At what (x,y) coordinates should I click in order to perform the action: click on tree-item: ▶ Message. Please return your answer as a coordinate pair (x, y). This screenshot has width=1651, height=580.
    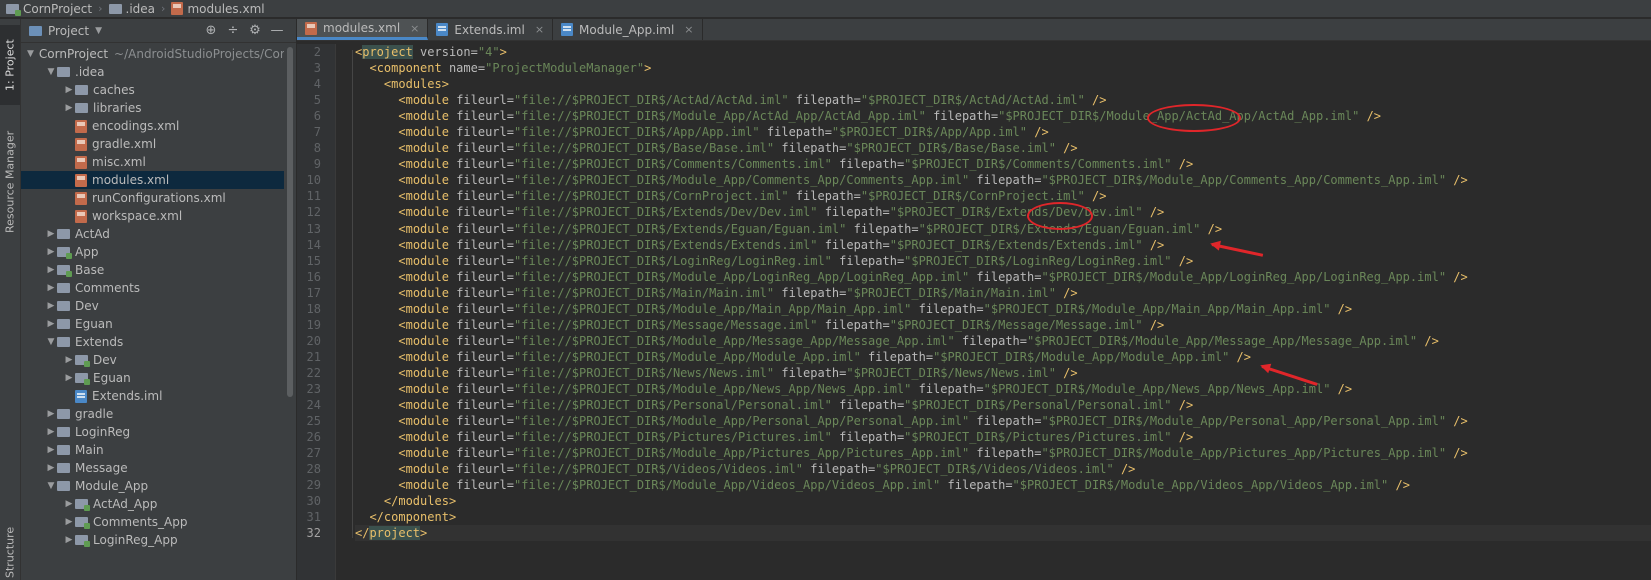
    Looking at the image, I should click on (152, 468).